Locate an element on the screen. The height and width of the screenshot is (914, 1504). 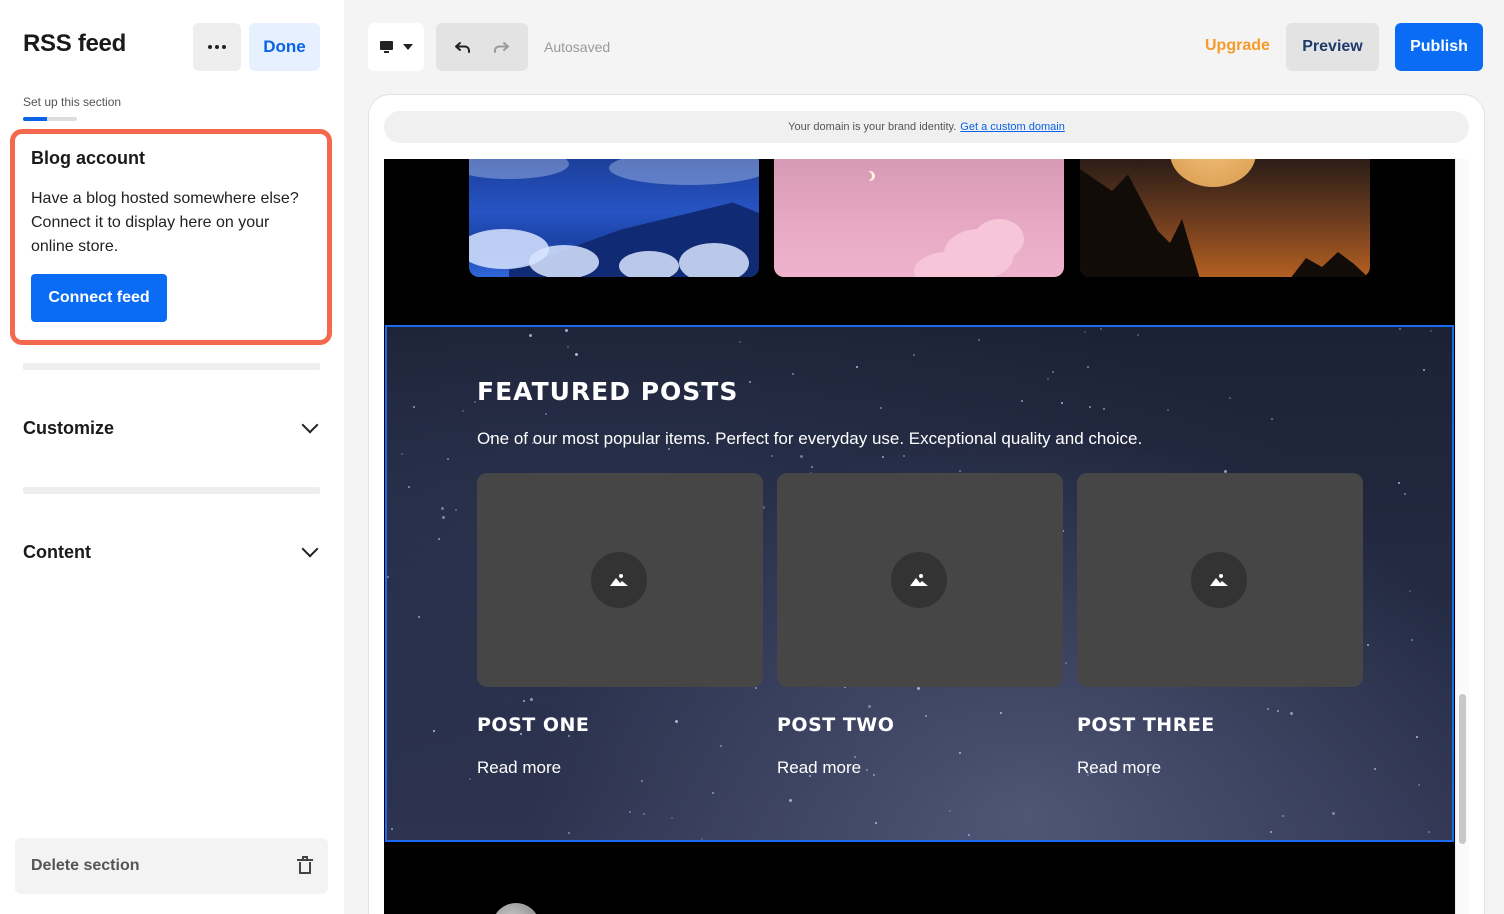
undo-icon is located at coordinates (463, 47).